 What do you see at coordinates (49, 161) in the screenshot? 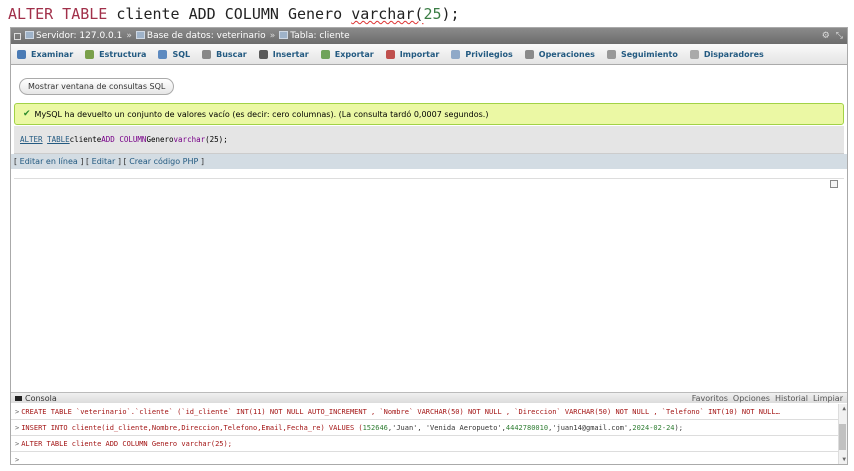
I see `edit-inline-link: Editar en línea` at bounding box center [49, 161].